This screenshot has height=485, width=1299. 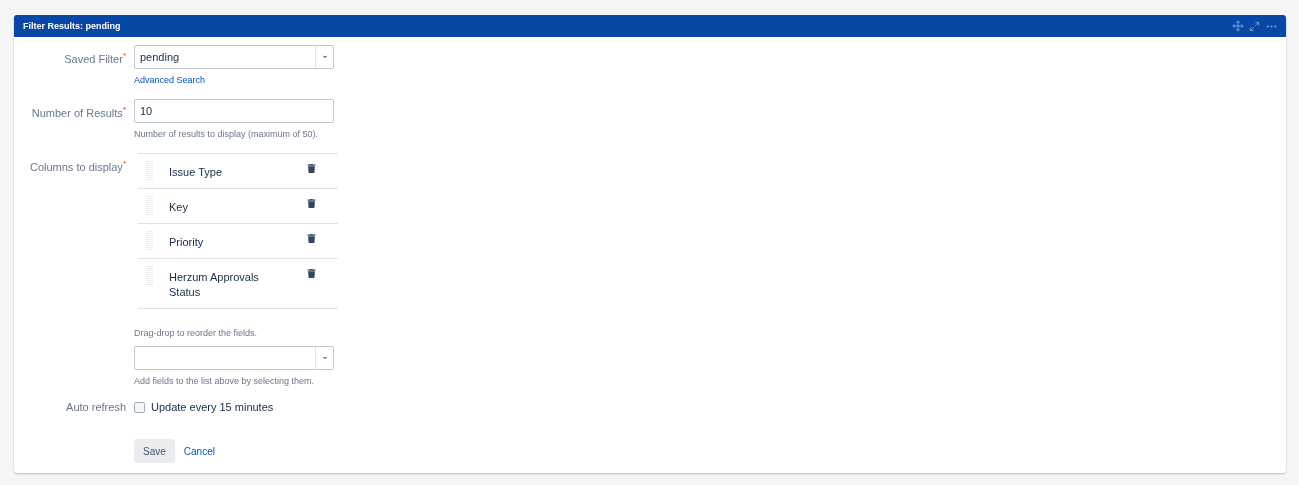 What do you see at coordinates (196, 333) in the screenshot?
I see `help-text: Drag-drop to reorder the fields.` at bounding box center [196, 333].